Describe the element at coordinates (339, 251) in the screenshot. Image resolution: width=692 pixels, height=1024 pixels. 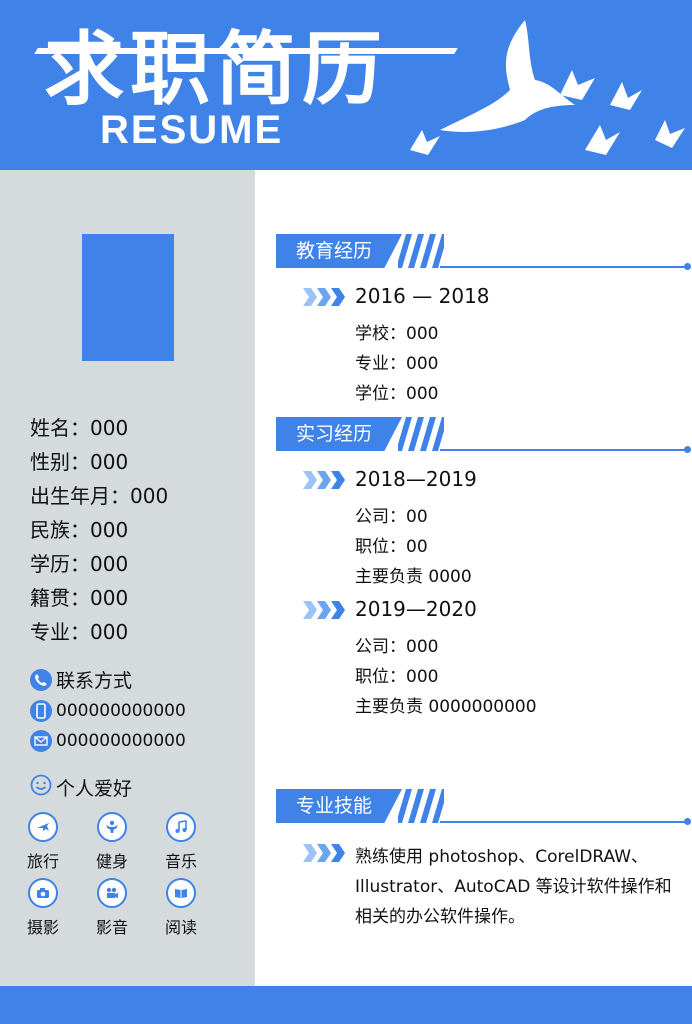
I see `section-education-title: 教育经历` at that location.